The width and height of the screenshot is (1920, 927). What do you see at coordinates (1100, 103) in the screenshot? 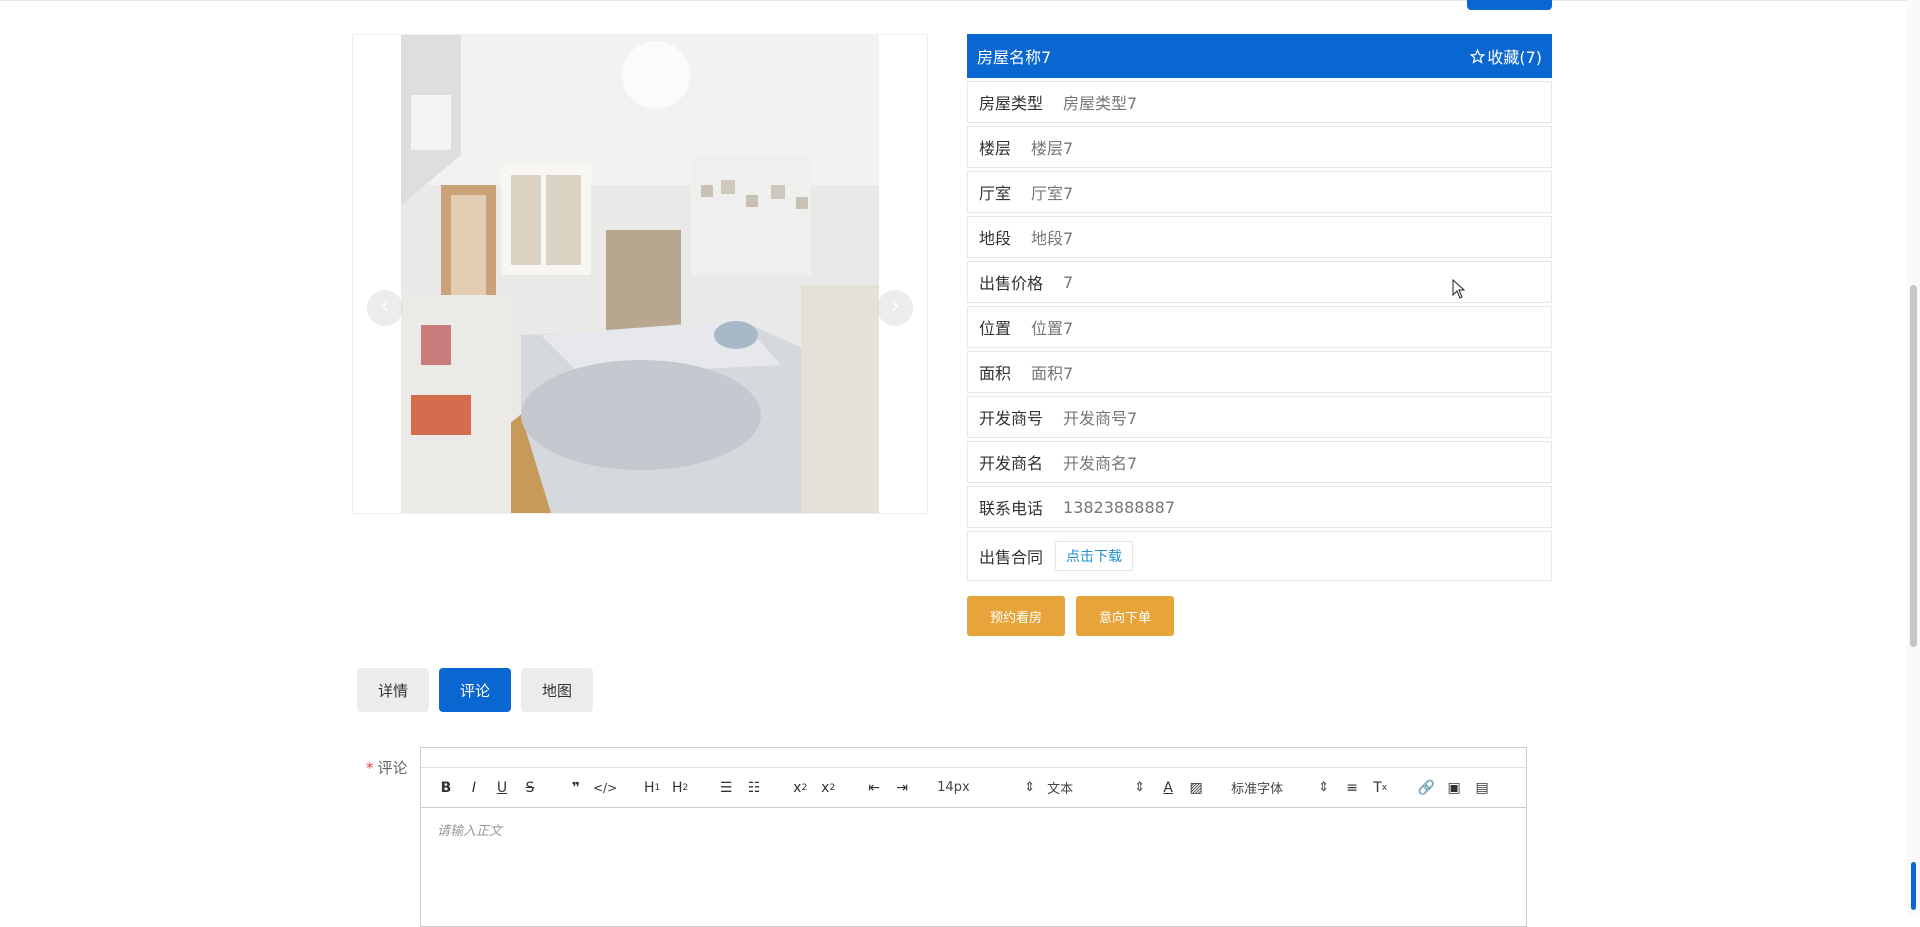
I see `field-value: 房屋类型7` at bounding box center [1100, 103].